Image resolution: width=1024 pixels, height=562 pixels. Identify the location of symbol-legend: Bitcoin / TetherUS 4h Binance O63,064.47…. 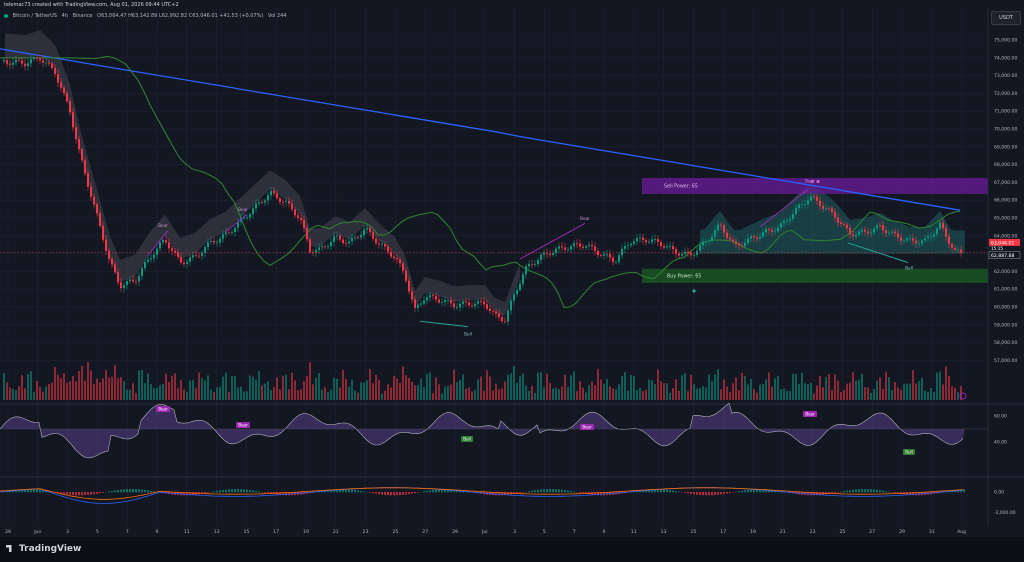
(147, 16).